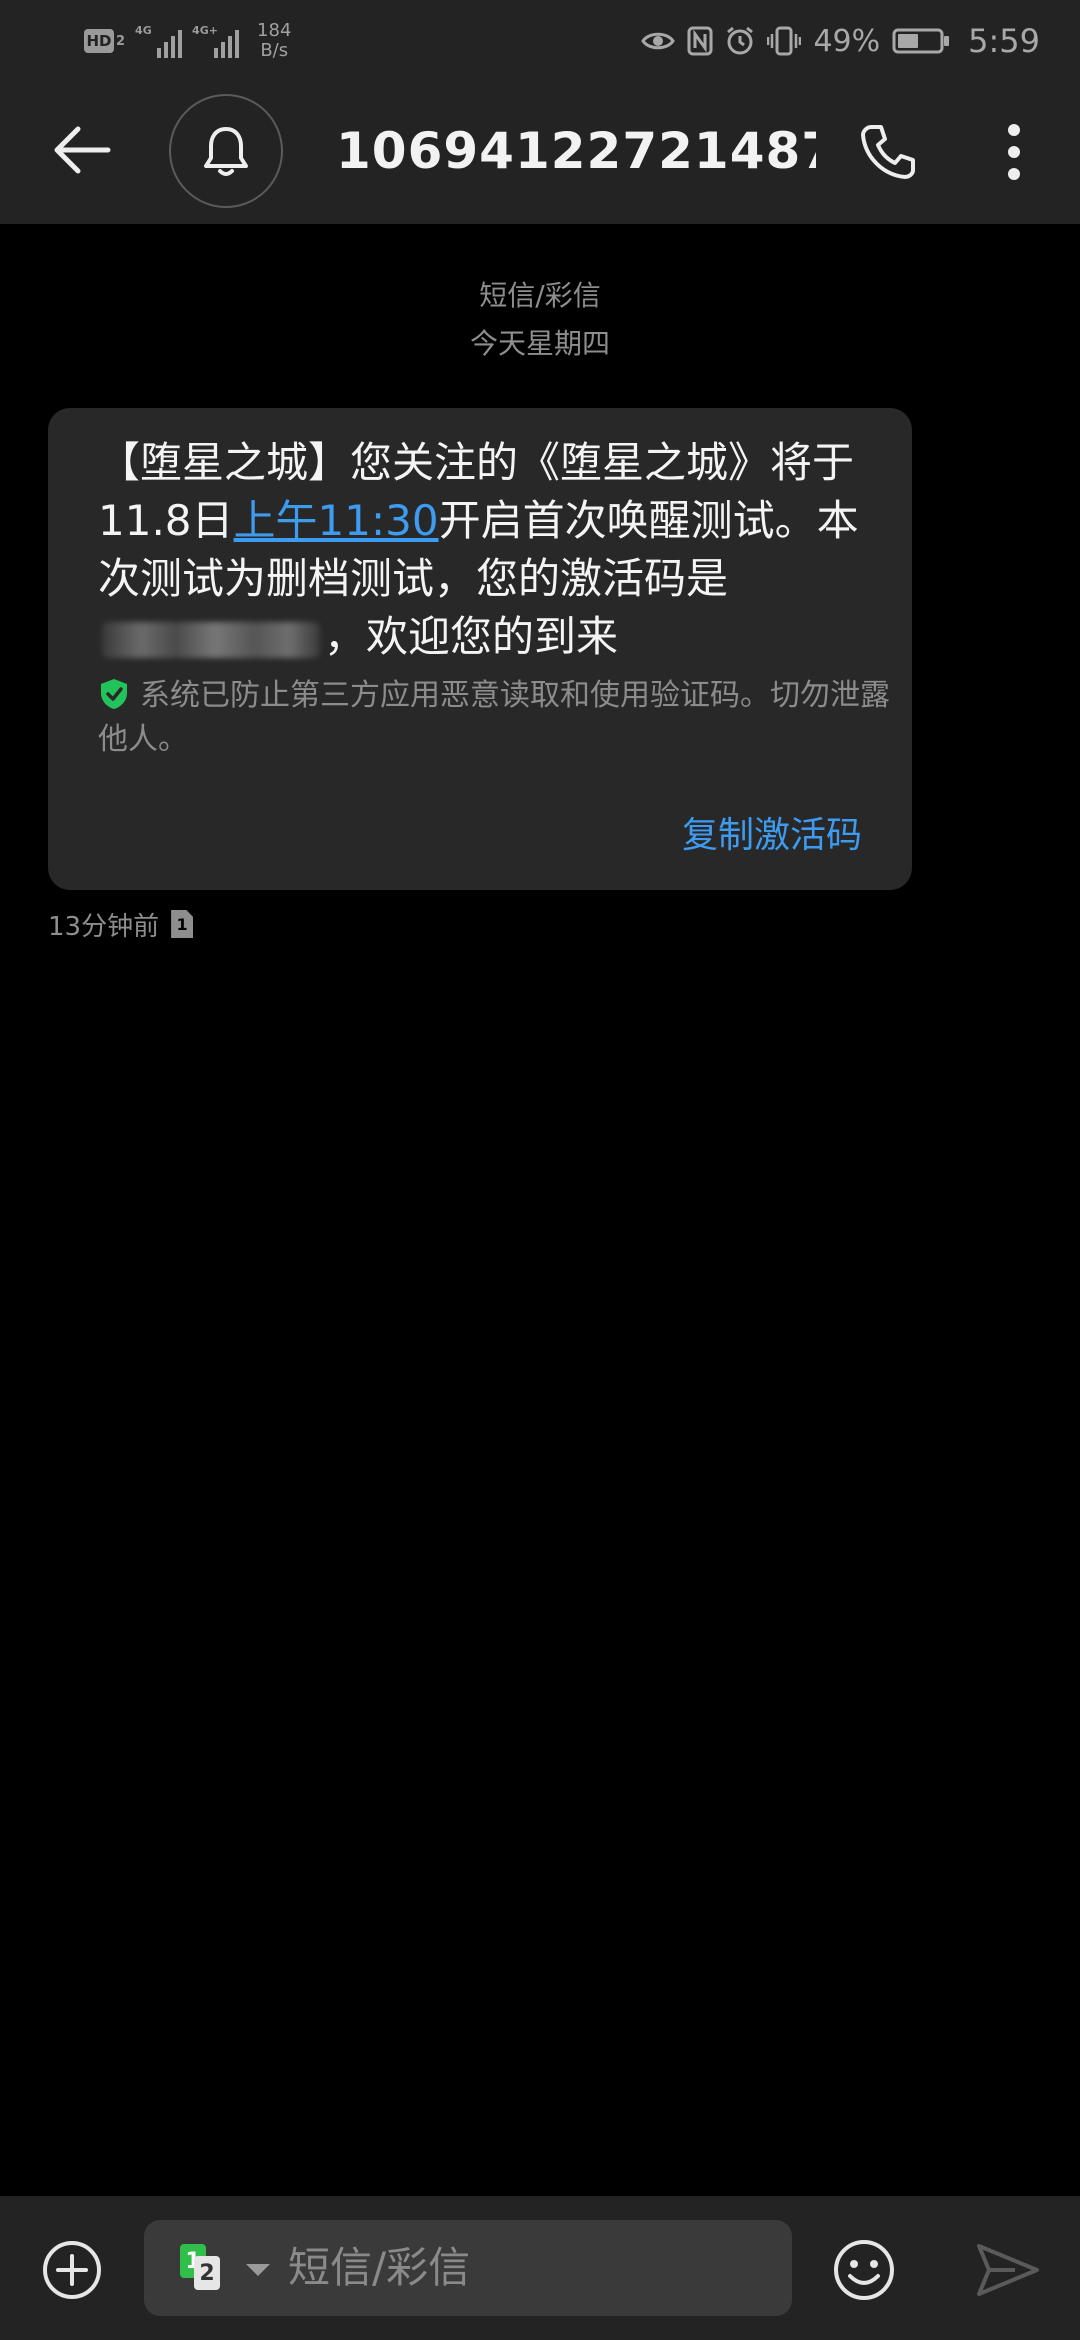 The image size is (1080, 2340). I want to click on message-time-link: 上午11:30, so click(336, 520).